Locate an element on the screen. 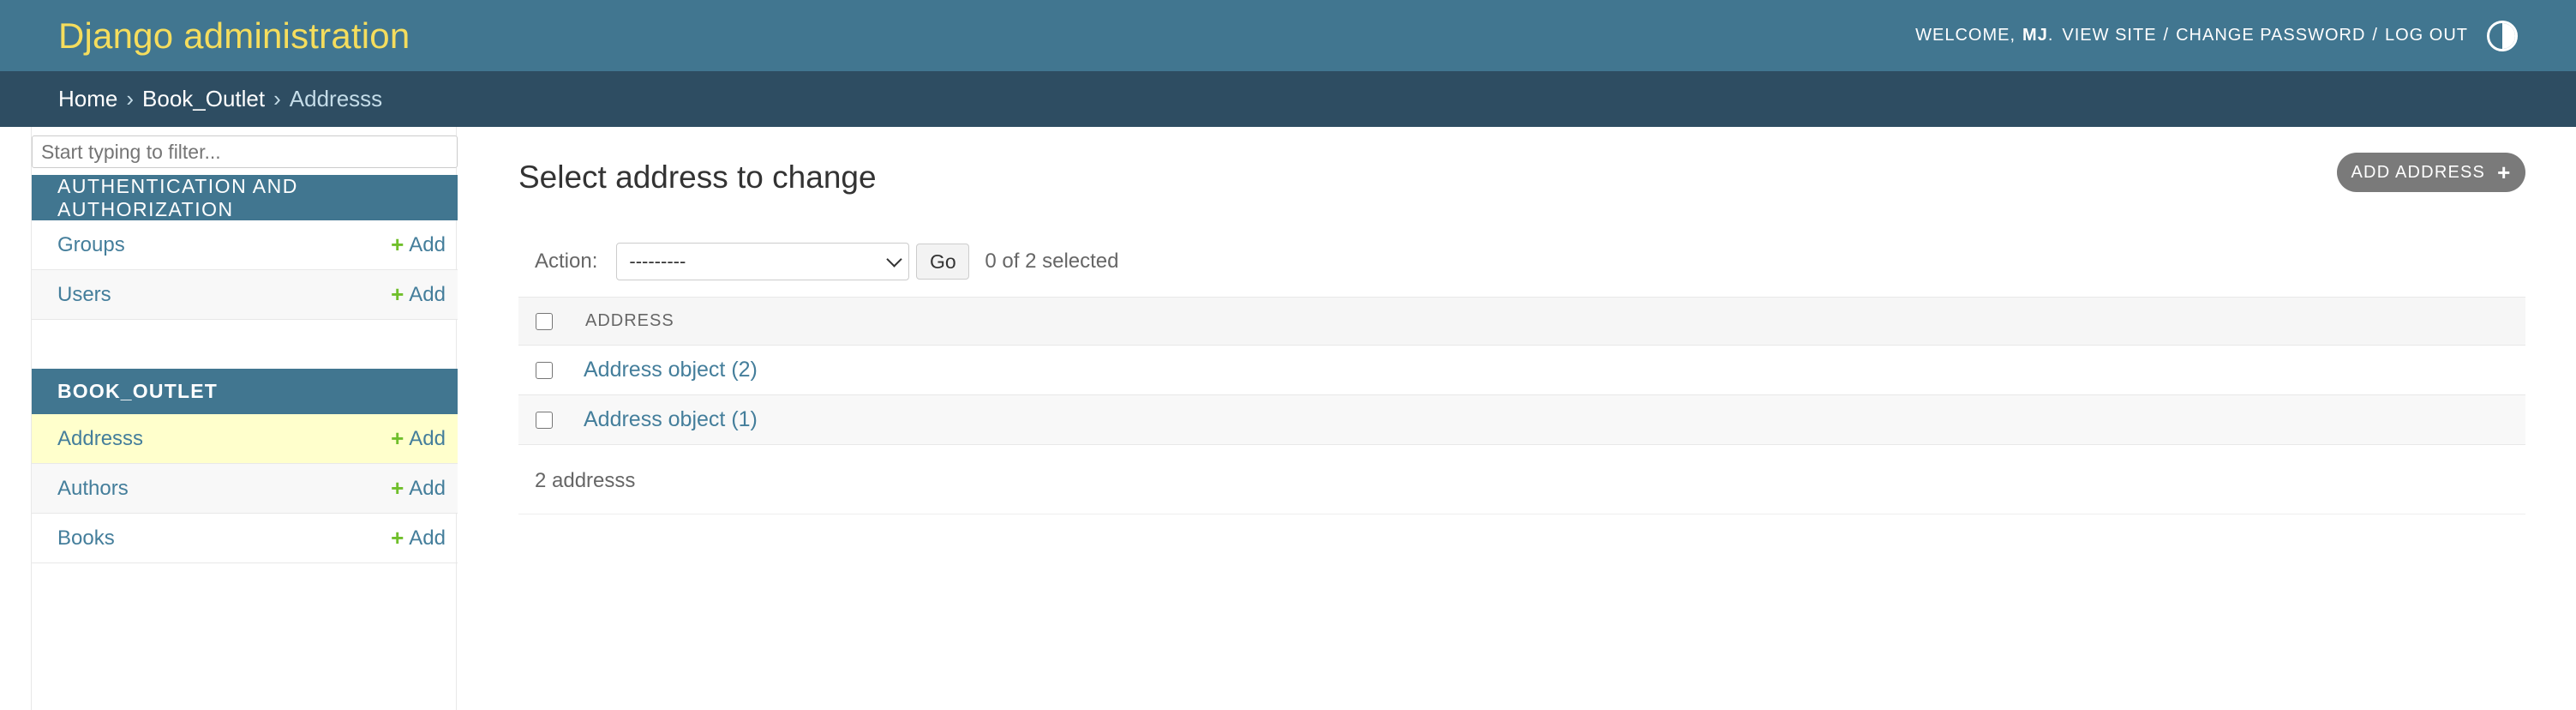  breadcrumb-app: Book_Outlet is located at coordinates (203, 99).